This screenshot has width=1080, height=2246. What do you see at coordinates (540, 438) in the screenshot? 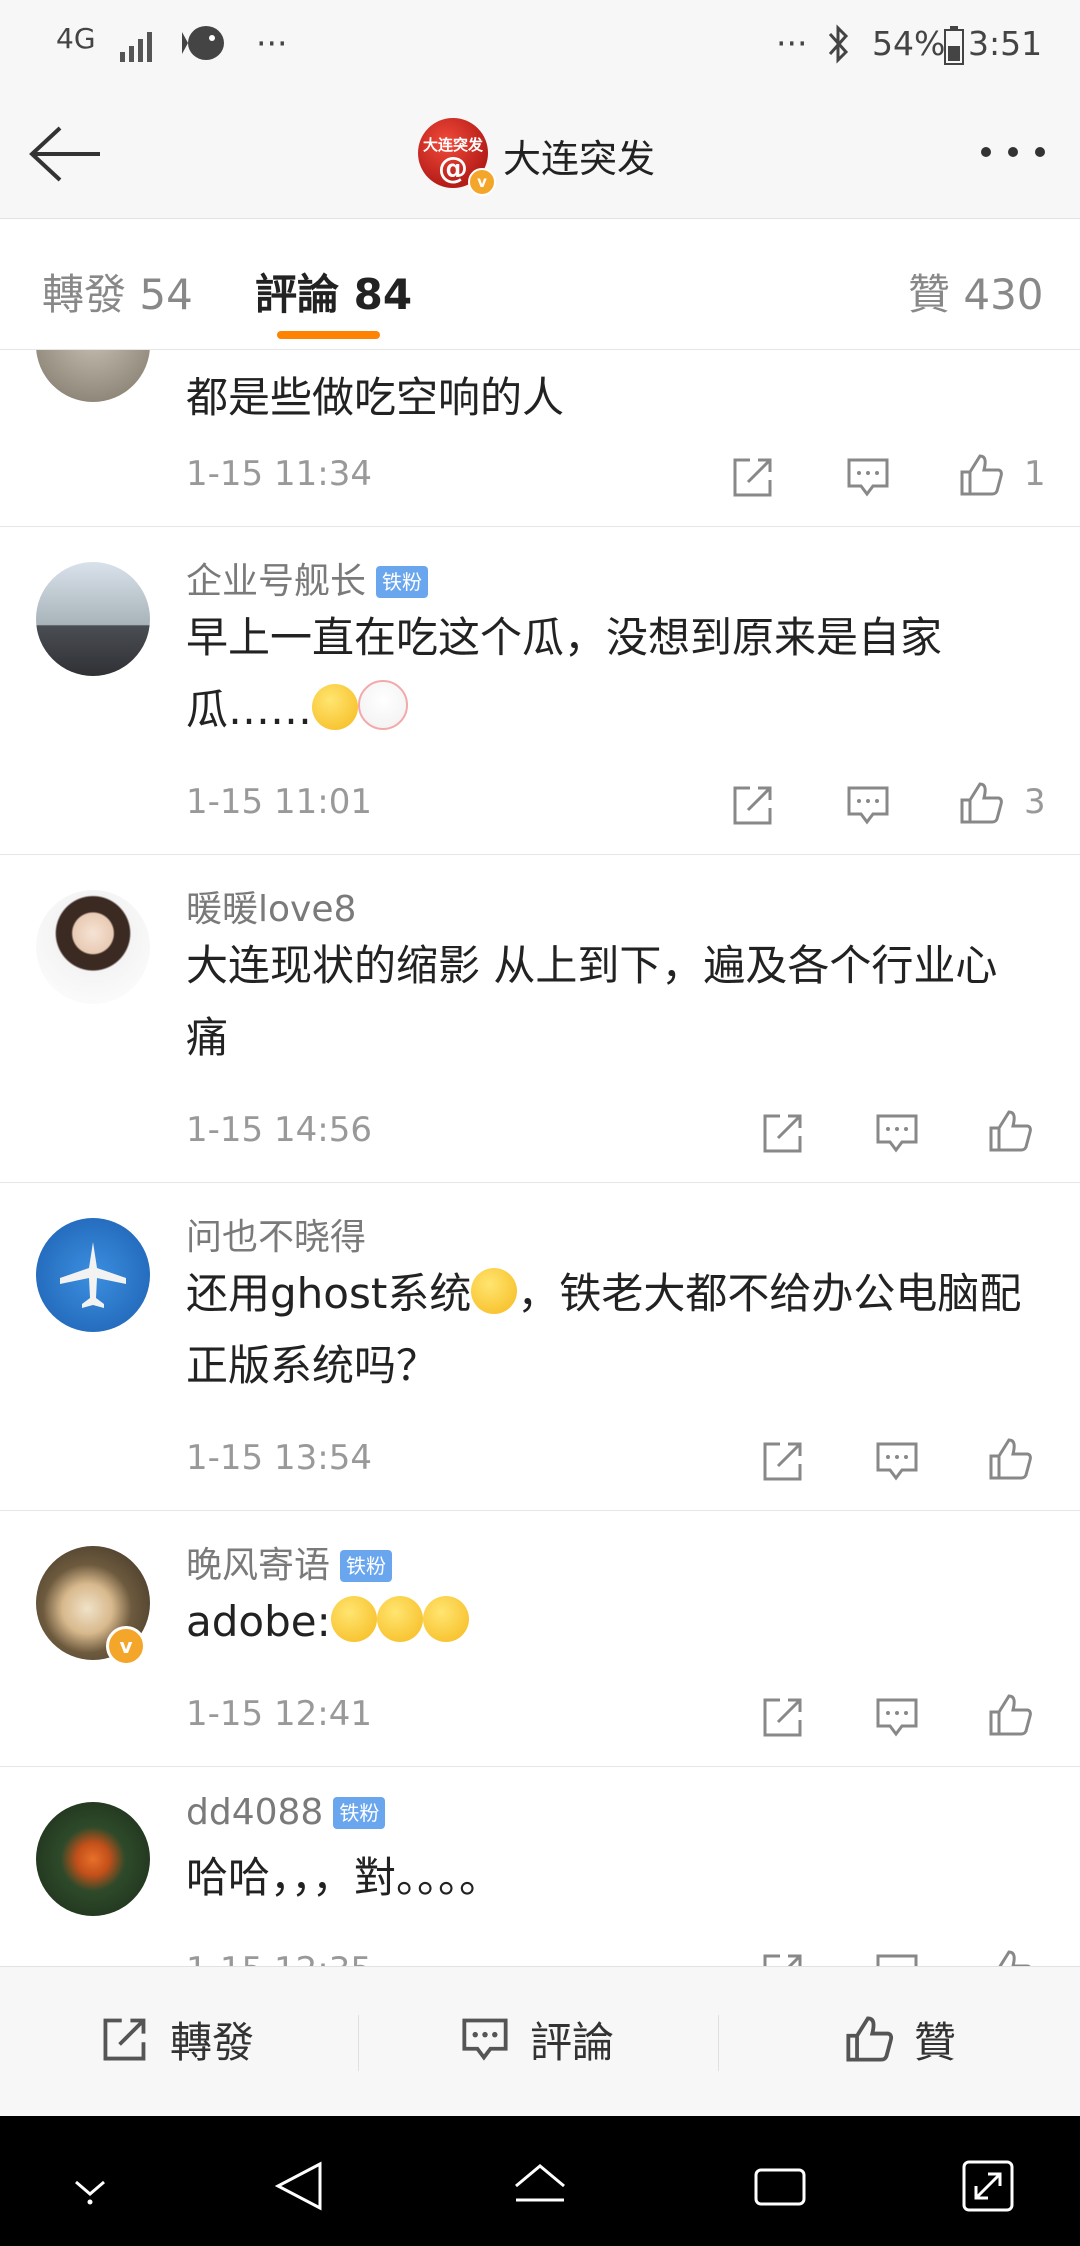
I see `comment-item: 都是些做吃空响的人 1-15 11:34 1` at bounding box center [540, 438].